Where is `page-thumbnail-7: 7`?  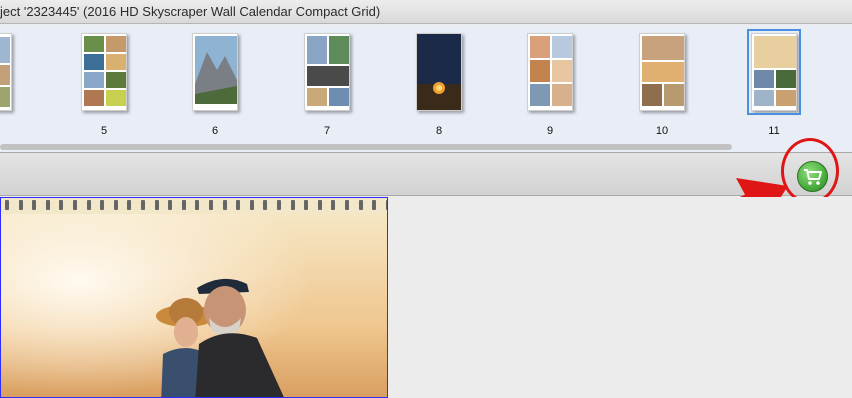
page-thumbnail-7: 7 is located at coordinates (329, 85).